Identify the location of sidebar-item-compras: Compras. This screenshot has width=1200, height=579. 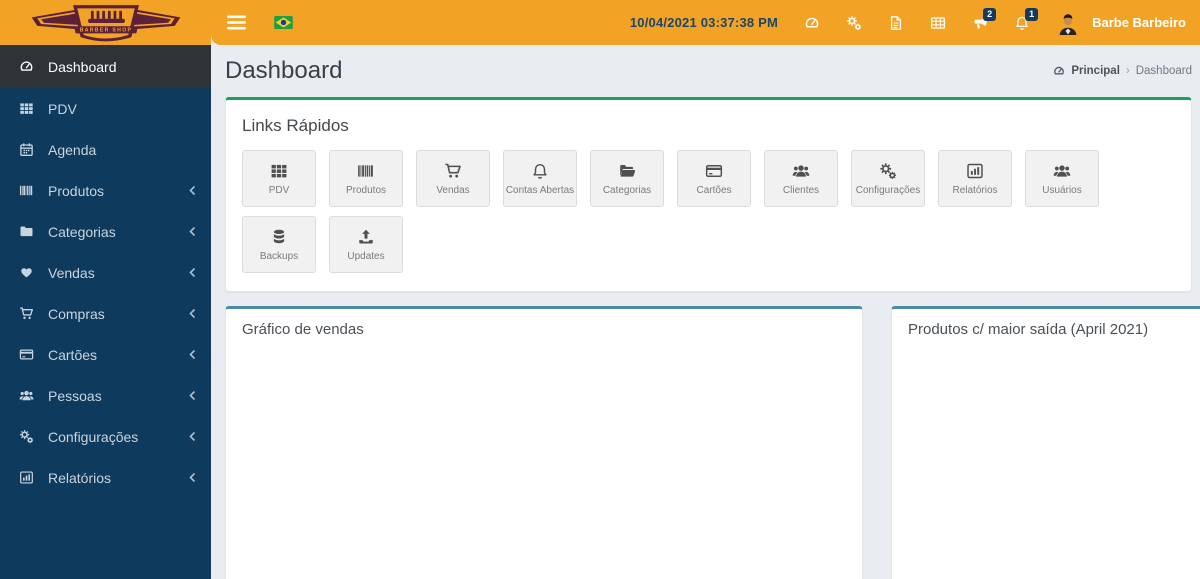
(105, 313).